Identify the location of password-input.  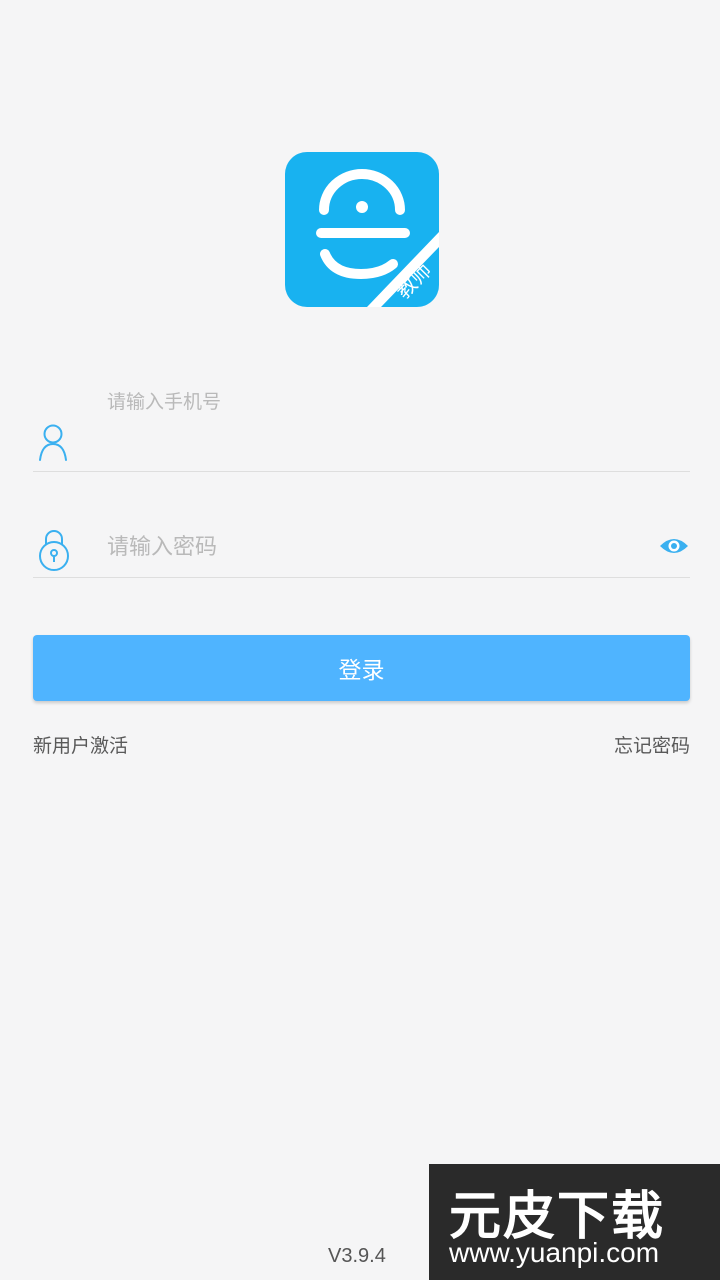
(367, 547).